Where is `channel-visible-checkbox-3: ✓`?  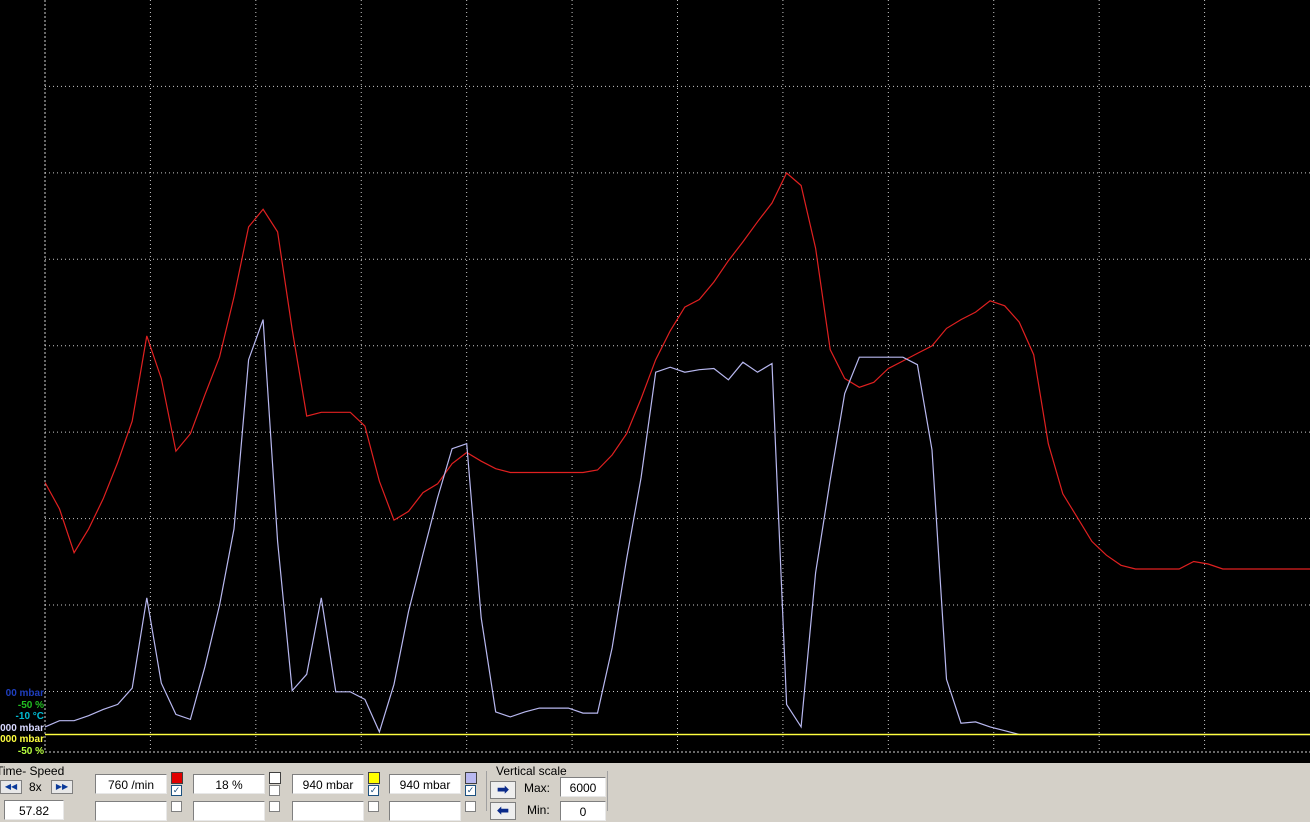
channel-visible-checkbox-3: ✓ is located at coordinates (470, 790).